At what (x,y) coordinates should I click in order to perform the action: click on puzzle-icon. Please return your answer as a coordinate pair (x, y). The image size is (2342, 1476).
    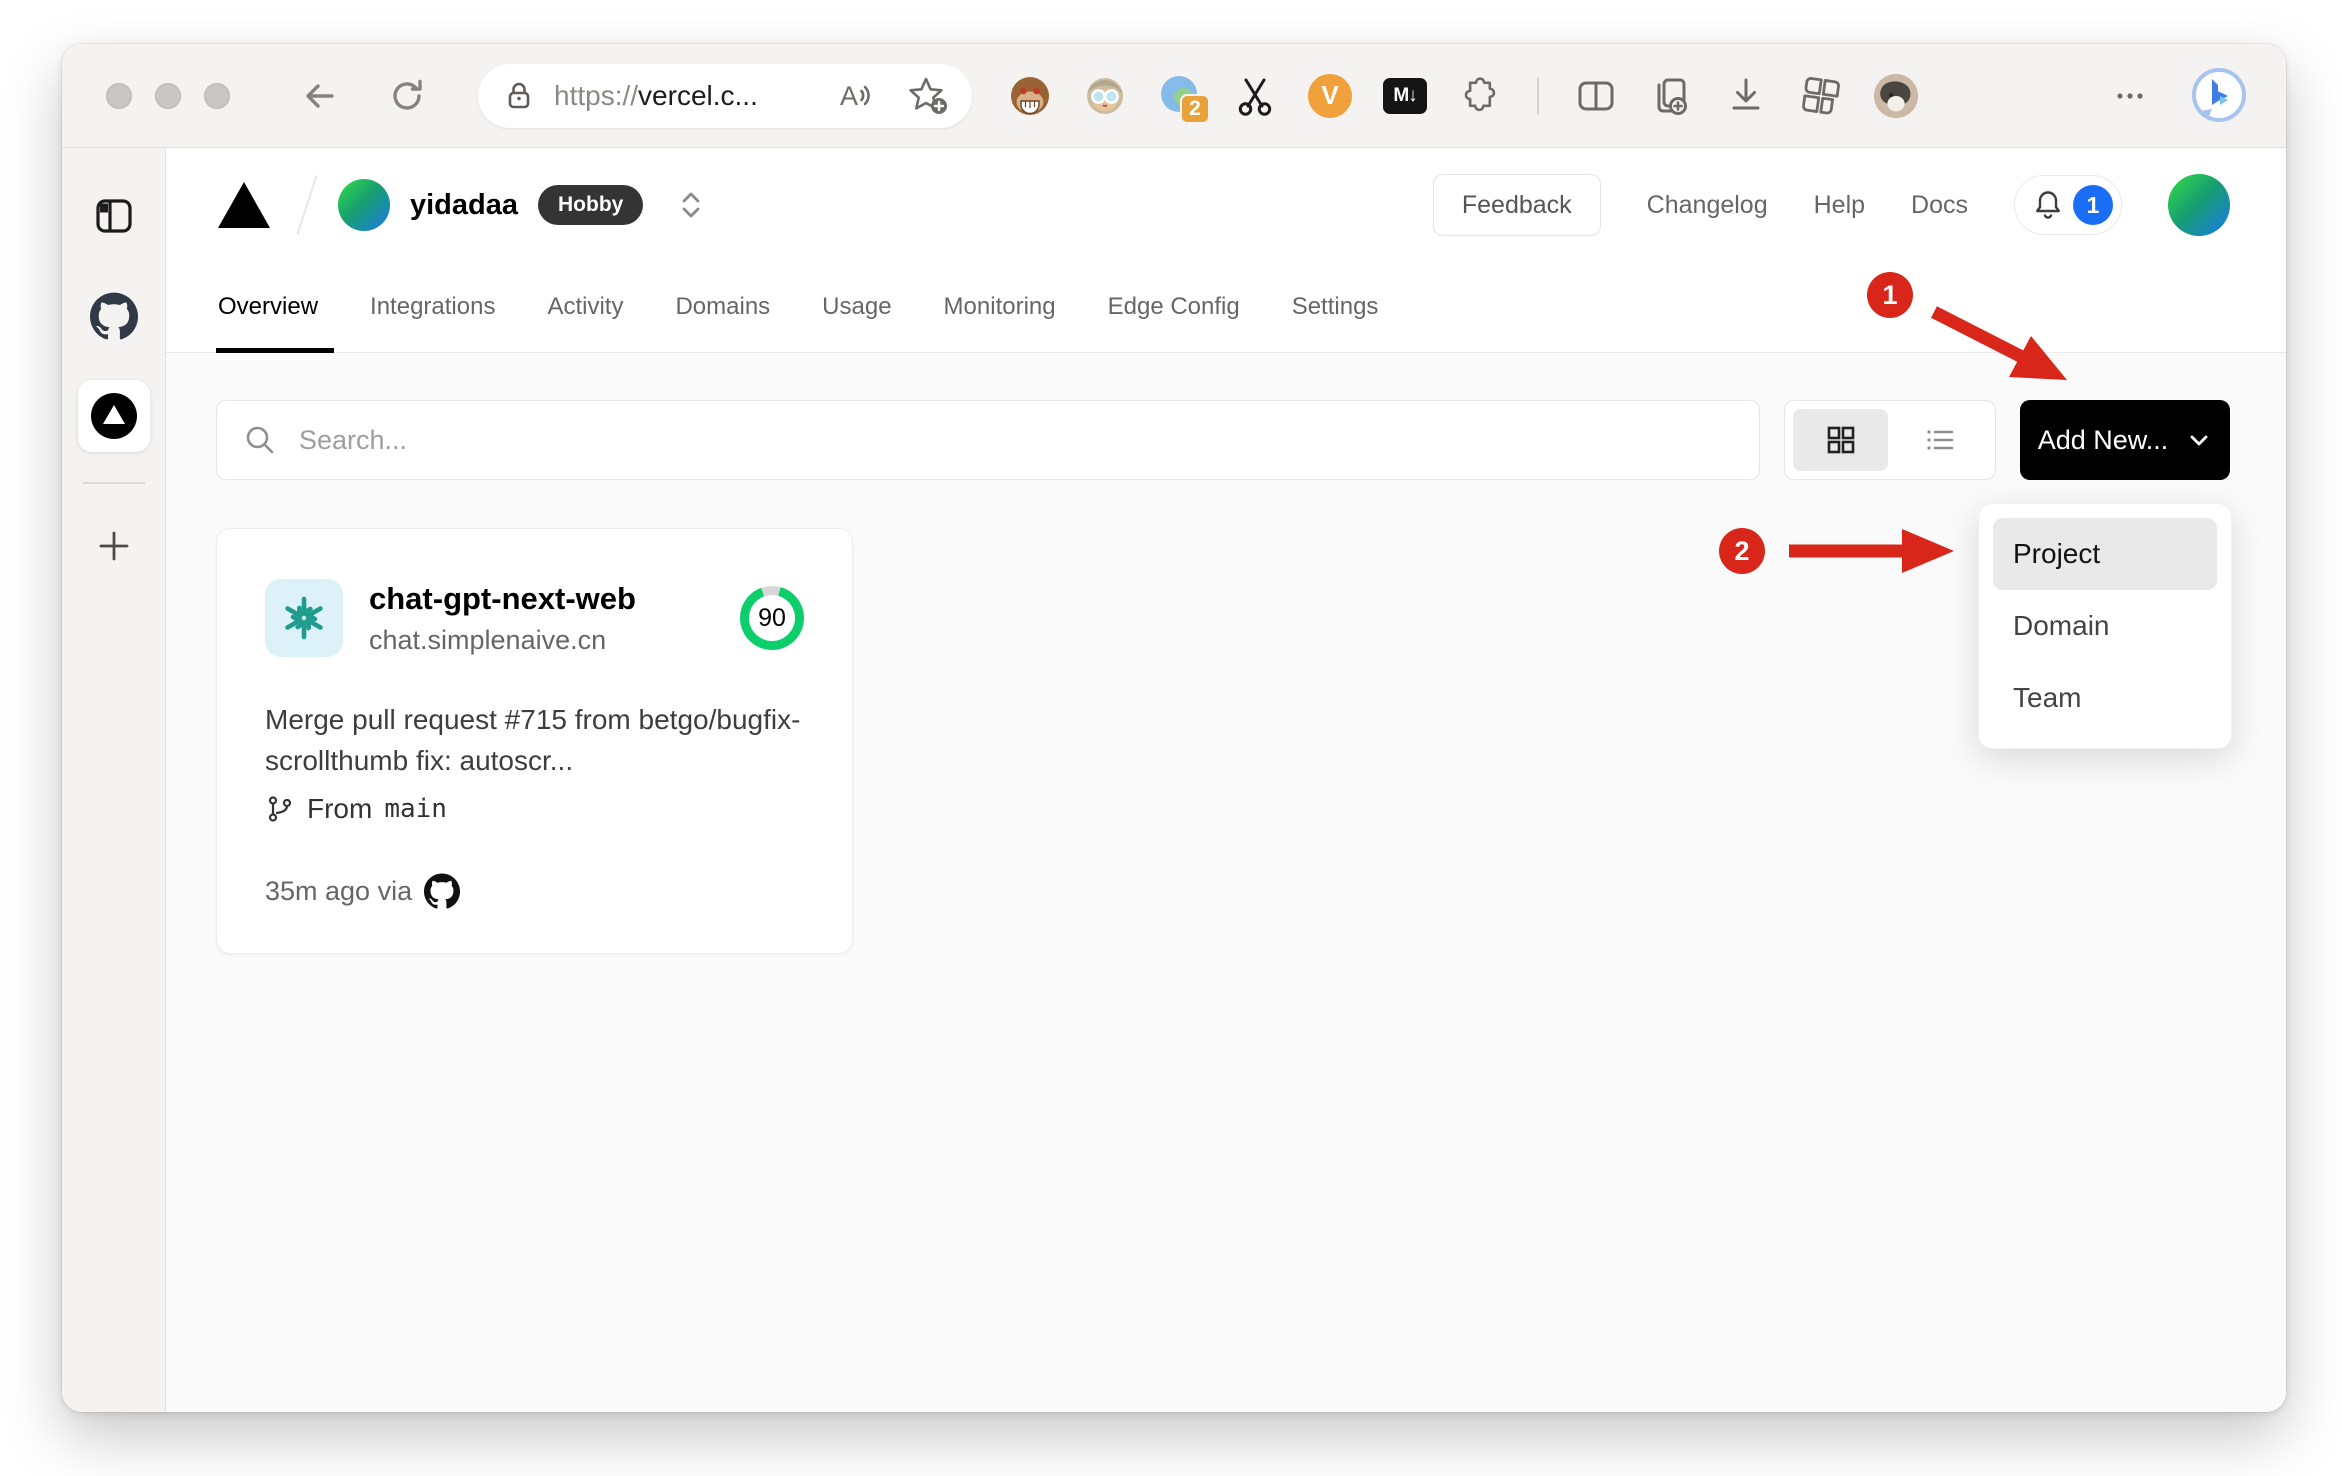
    Looking at the image, I should click on (1480, 93).